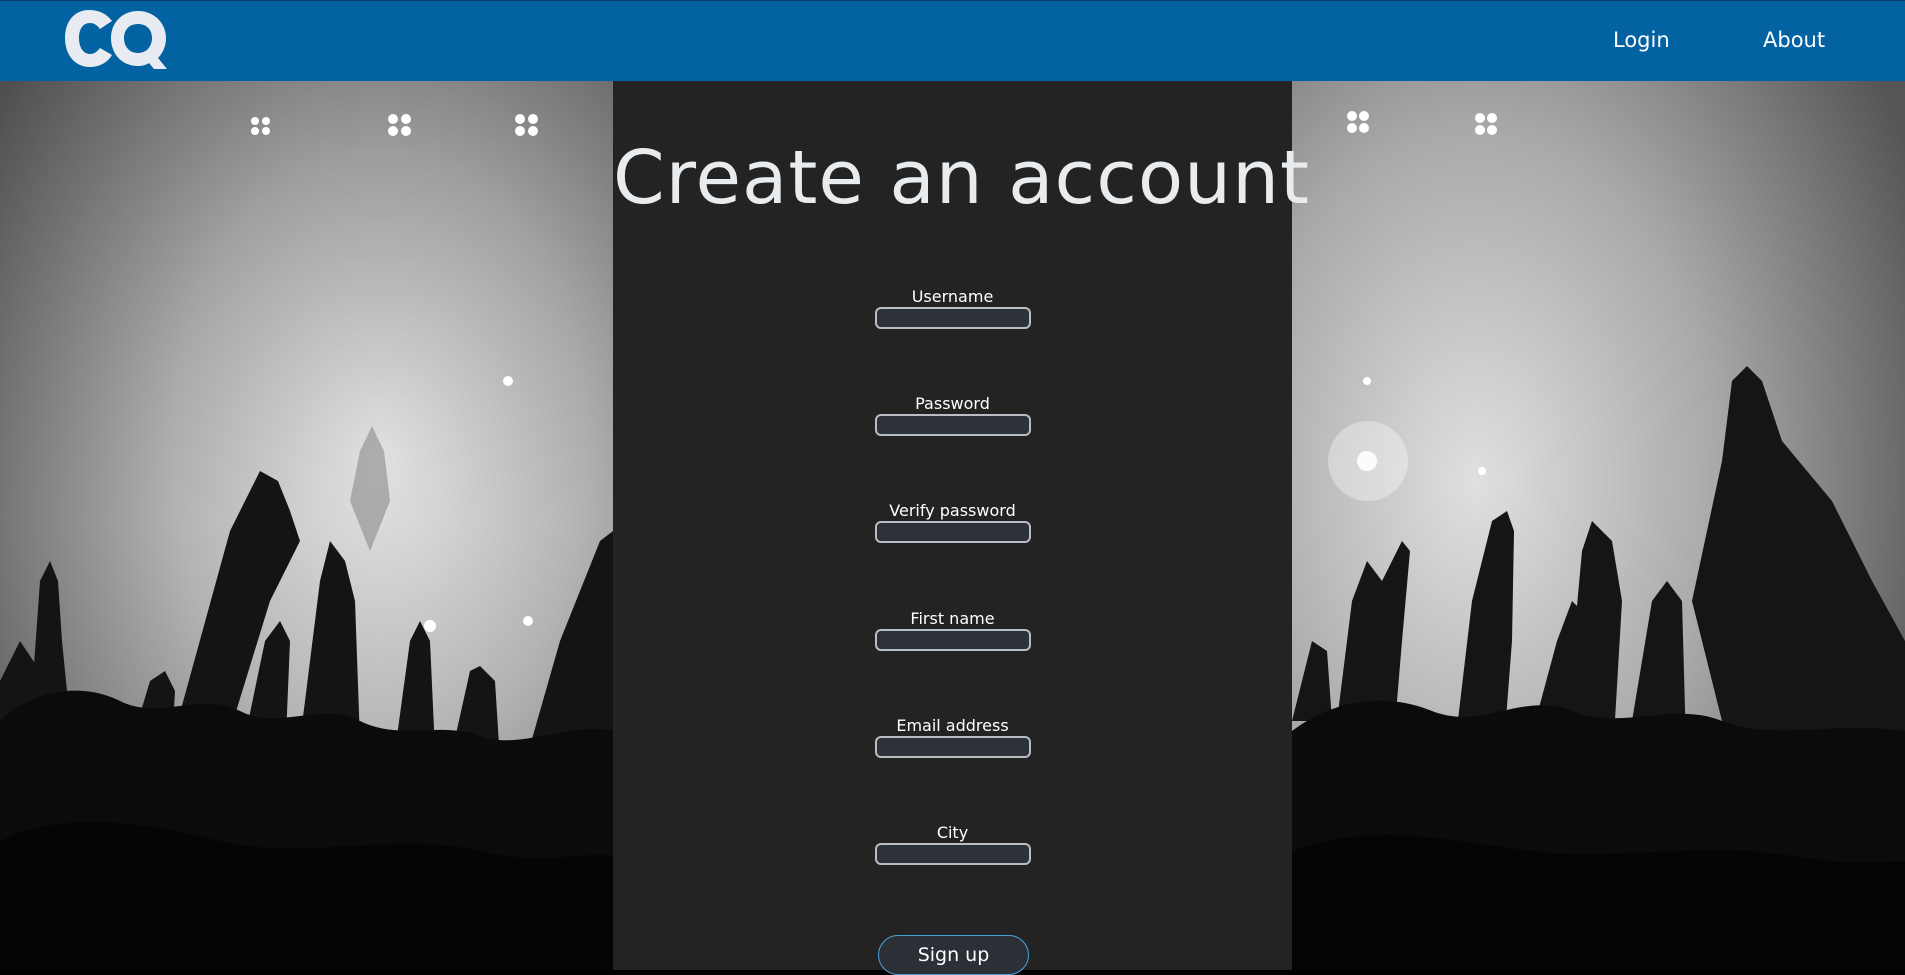 This screenshot has height=975, width=1905. I want to click on email-input, so click(952, 747).